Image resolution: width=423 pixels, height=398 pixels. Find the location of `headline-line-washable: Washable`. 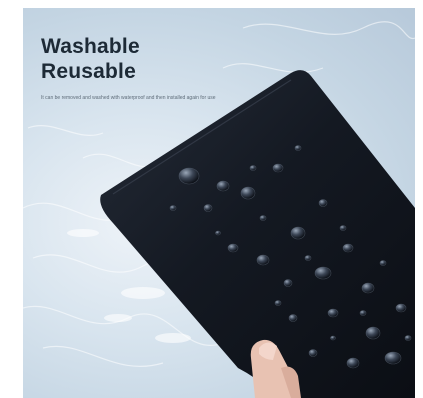

headline-line-washable: Washable is located at coordinates (90, 46).